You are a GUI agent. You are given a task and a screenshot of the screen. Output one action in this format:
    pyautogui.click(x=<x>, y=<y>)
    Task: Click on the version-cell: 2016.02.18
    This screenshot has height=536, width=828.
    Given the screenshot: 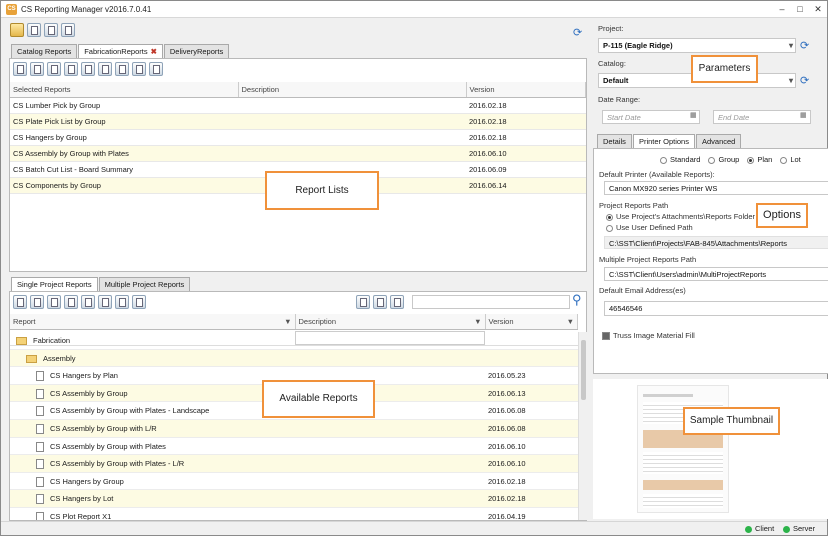 What is the action you would take?
    pyautogui.click(x=526, y=105)
    